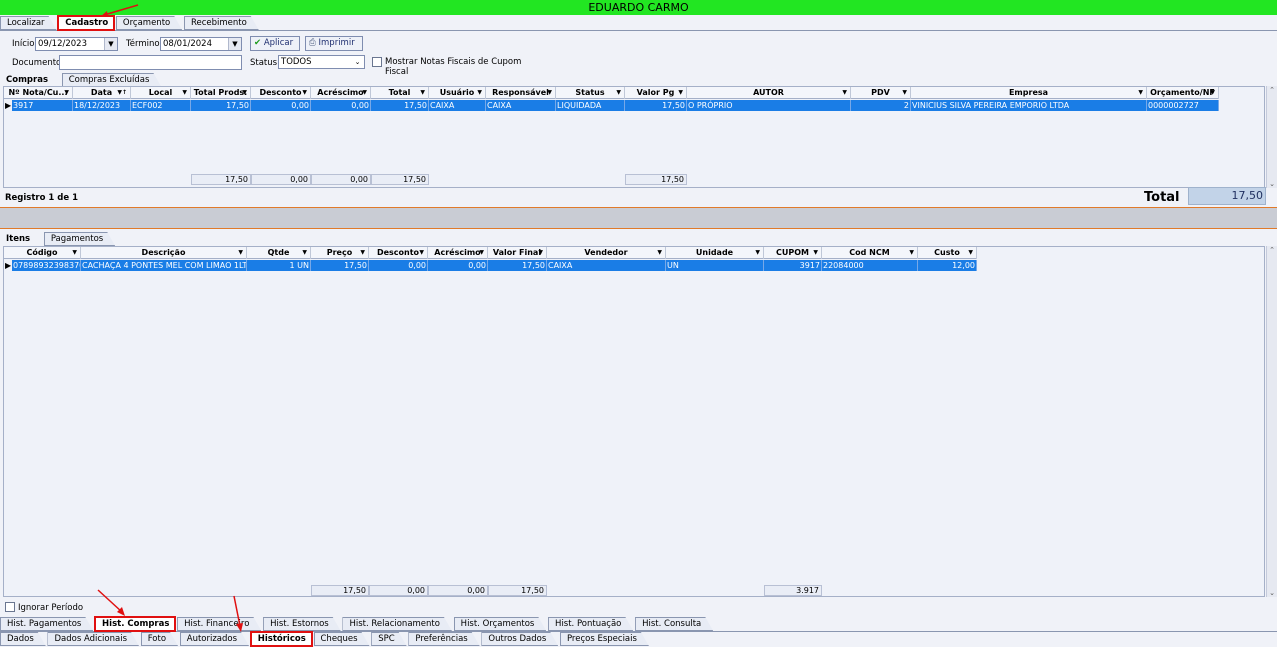  What do you see at coordinates (21, 240) in the screenshot?
I see `tab-itens: Itens` at bounding box center [21, 240].